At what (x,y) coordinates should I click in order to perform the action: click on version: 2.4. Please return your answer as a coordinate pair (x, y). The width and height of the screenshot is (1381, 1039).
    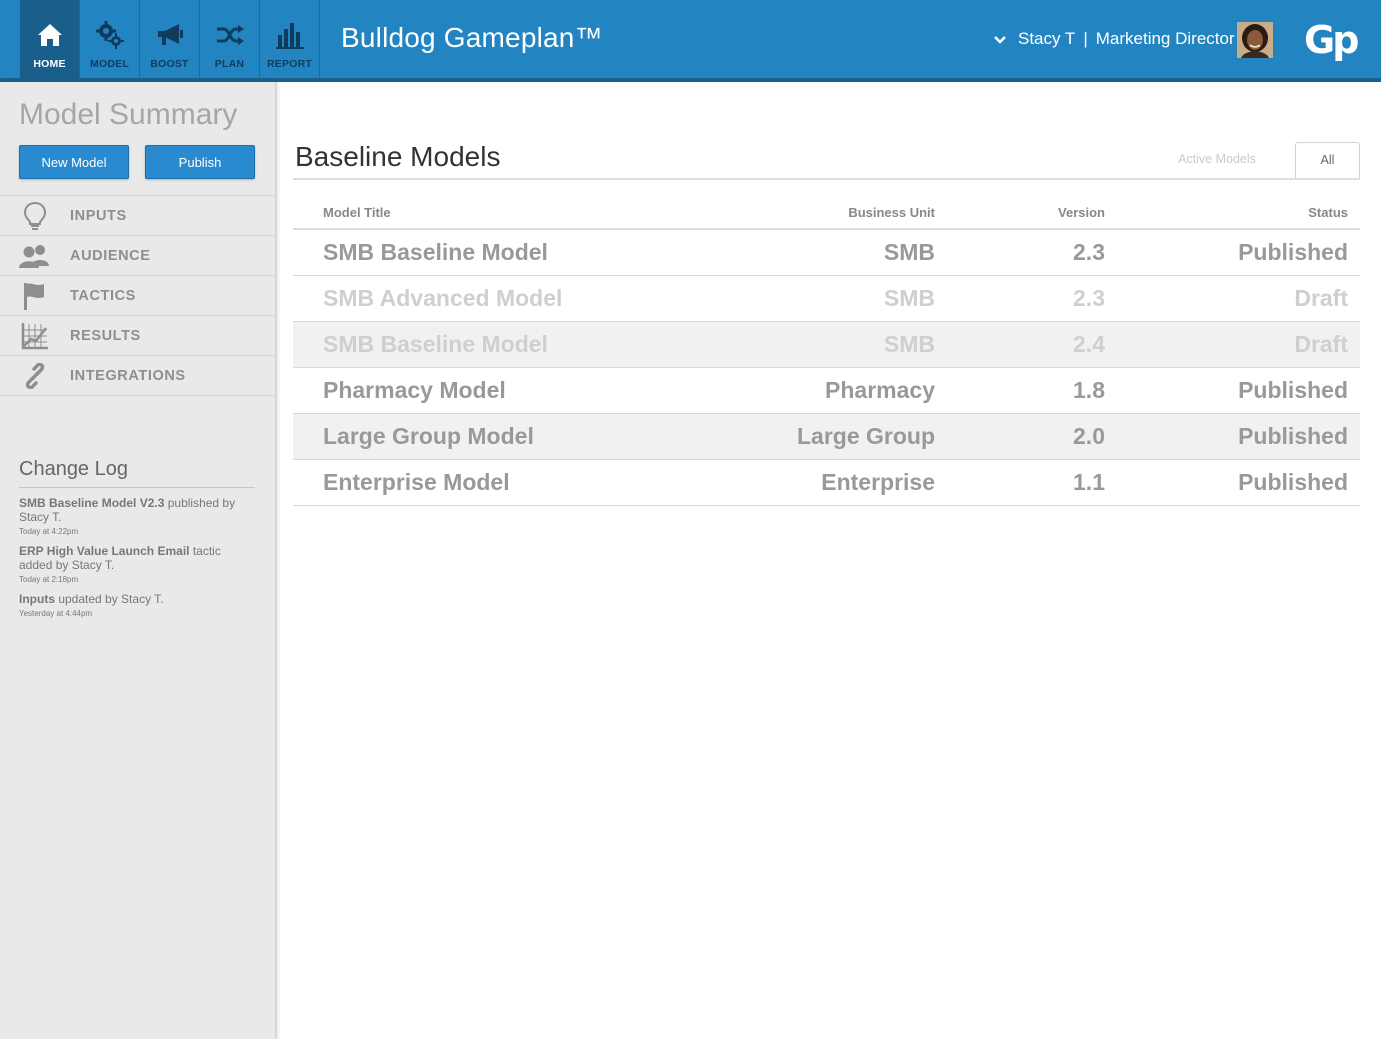
    Looking at the image, I should click on (1089, 344).